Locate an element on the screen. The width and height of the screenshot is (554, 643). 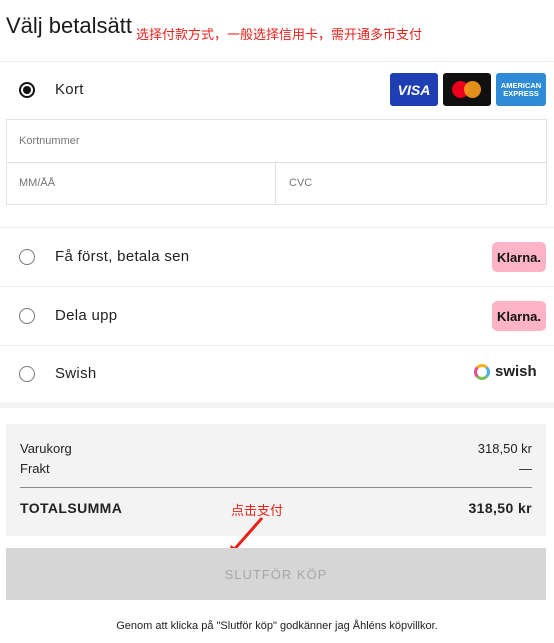
radio-klarna-later is located at coordinates (27, 257).